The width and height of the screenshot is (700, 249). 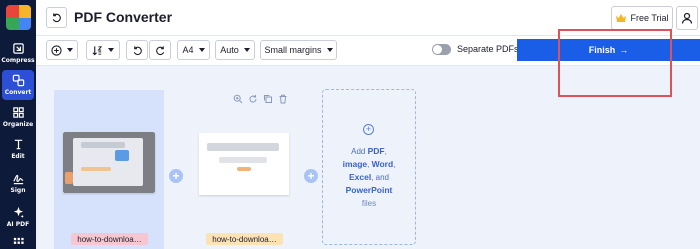 I want to click on rotate-right-icon, so click(x=159, y=50).